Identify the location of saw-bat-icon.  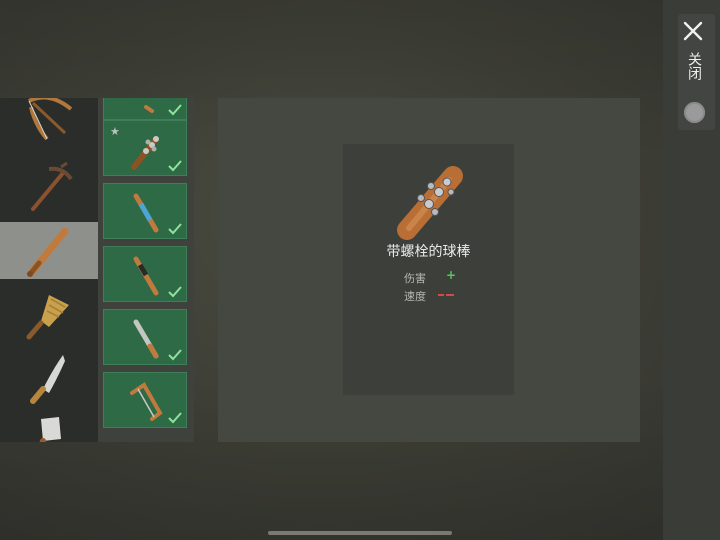
(146, 401).